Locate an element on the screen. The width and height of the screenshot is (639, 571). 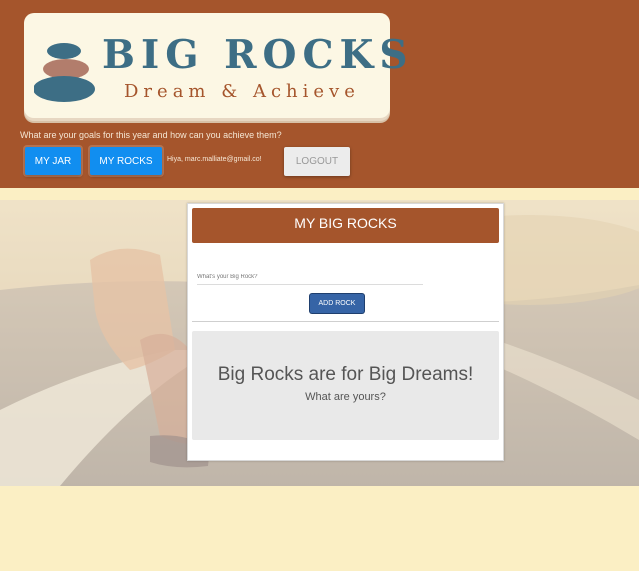
panel-header: MY BIG ROCKS is located at coordinates (345, 225).